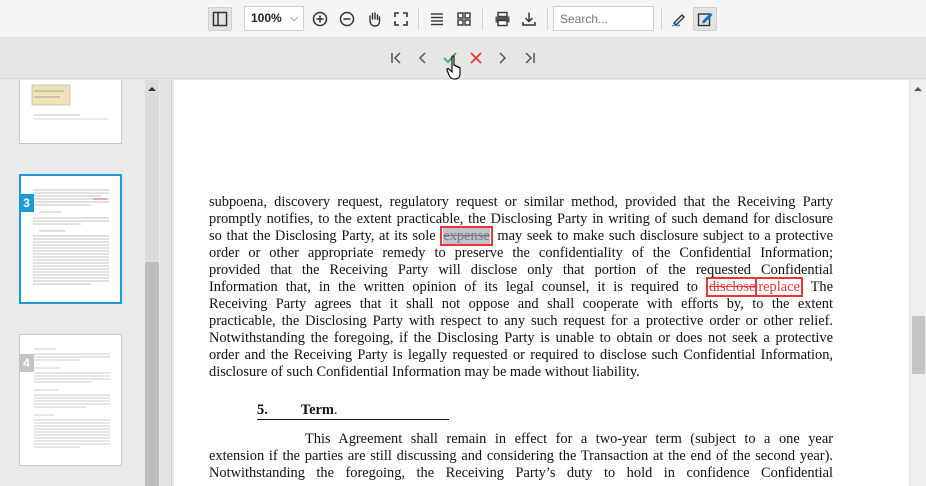  I want to click on section-heading: 5. Term., so click(353, 411).